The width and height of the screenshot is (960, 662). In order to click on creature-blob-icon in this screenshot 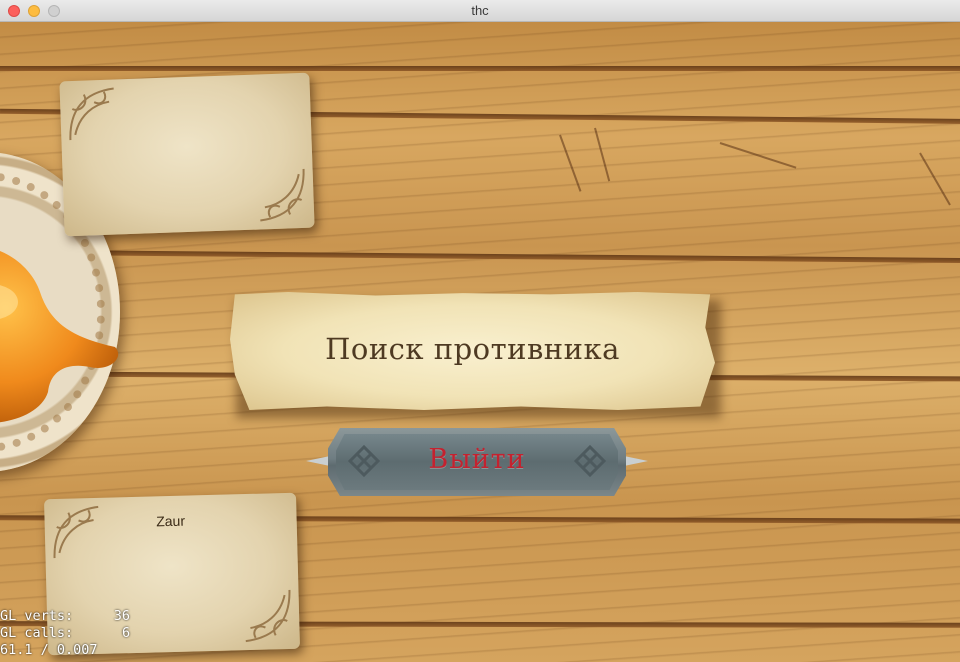, I will do `click(59, 337)`.